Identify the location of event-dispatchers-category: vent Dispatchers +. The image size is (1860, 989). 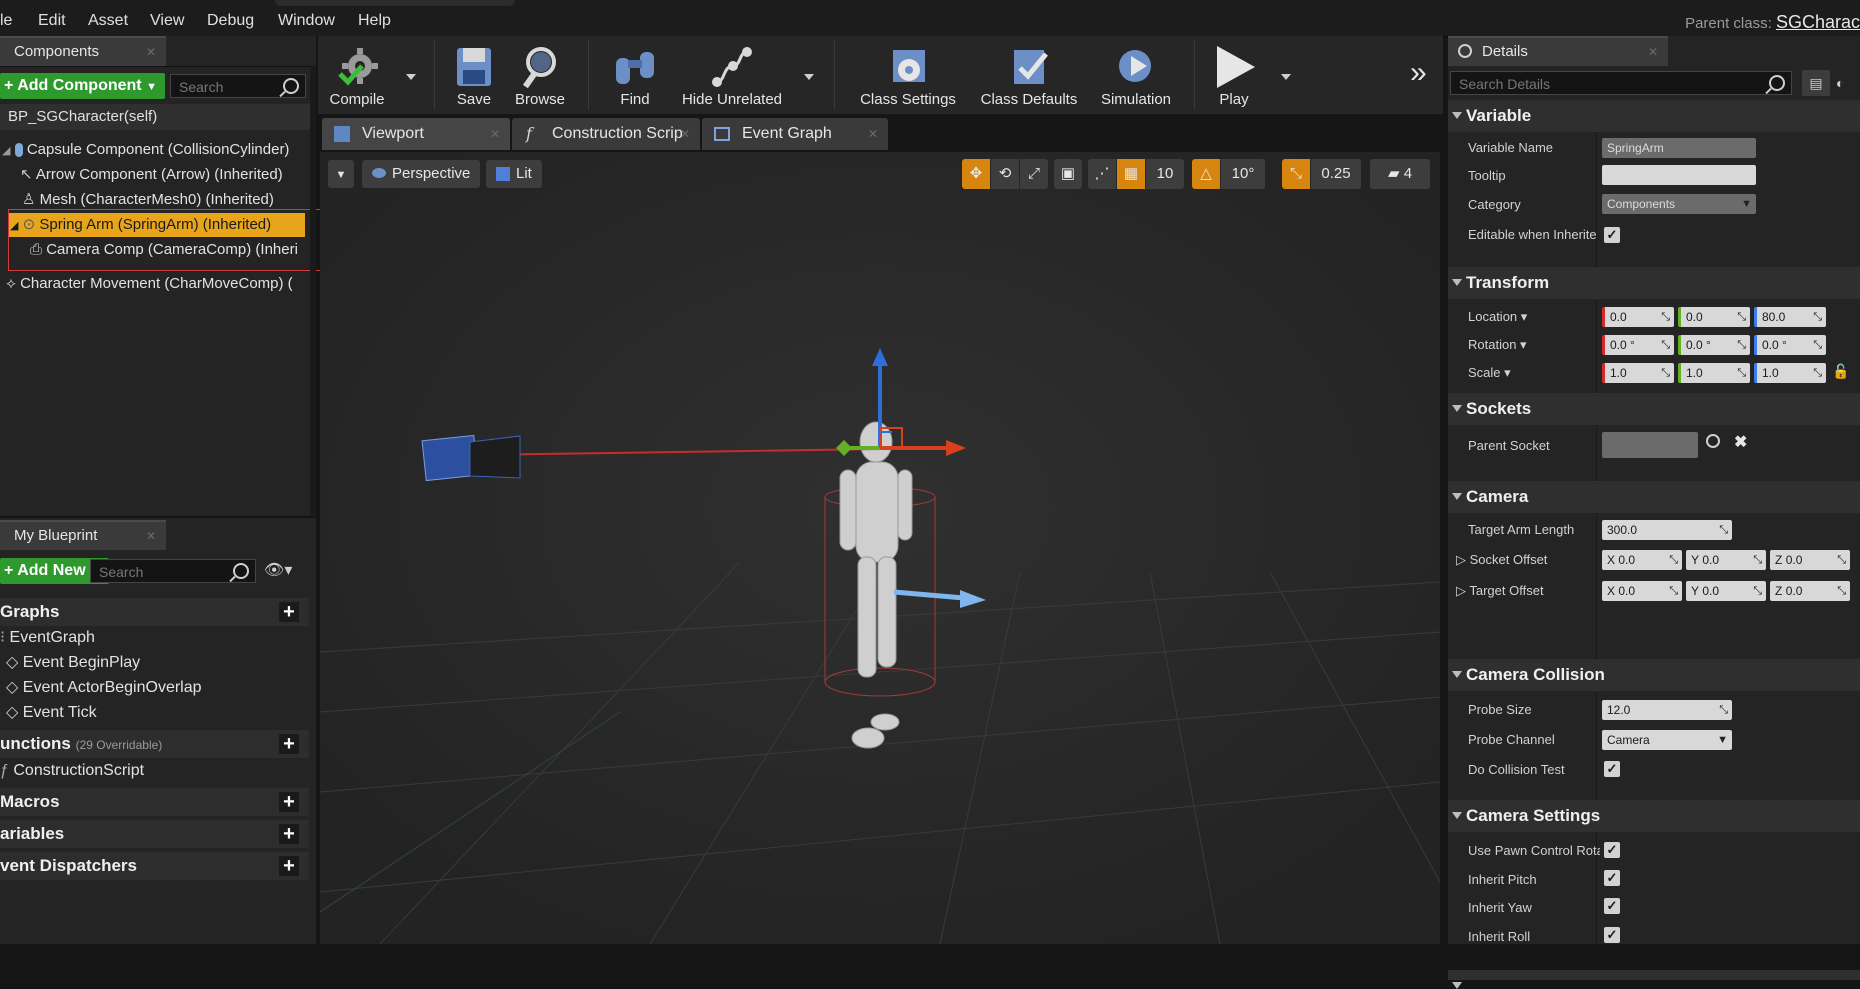
(154, 866).